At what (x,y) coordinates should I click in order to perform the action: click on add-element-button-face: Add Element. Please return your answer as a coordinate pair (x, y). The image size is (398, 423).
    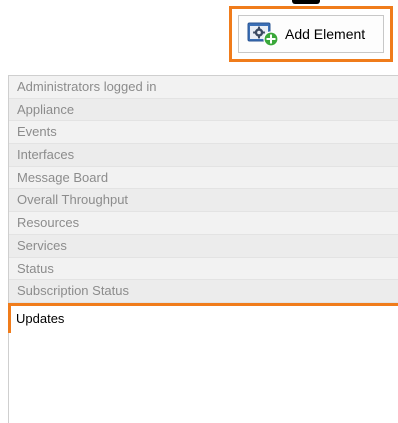
    Looking at the image, I should click on (311, 34).